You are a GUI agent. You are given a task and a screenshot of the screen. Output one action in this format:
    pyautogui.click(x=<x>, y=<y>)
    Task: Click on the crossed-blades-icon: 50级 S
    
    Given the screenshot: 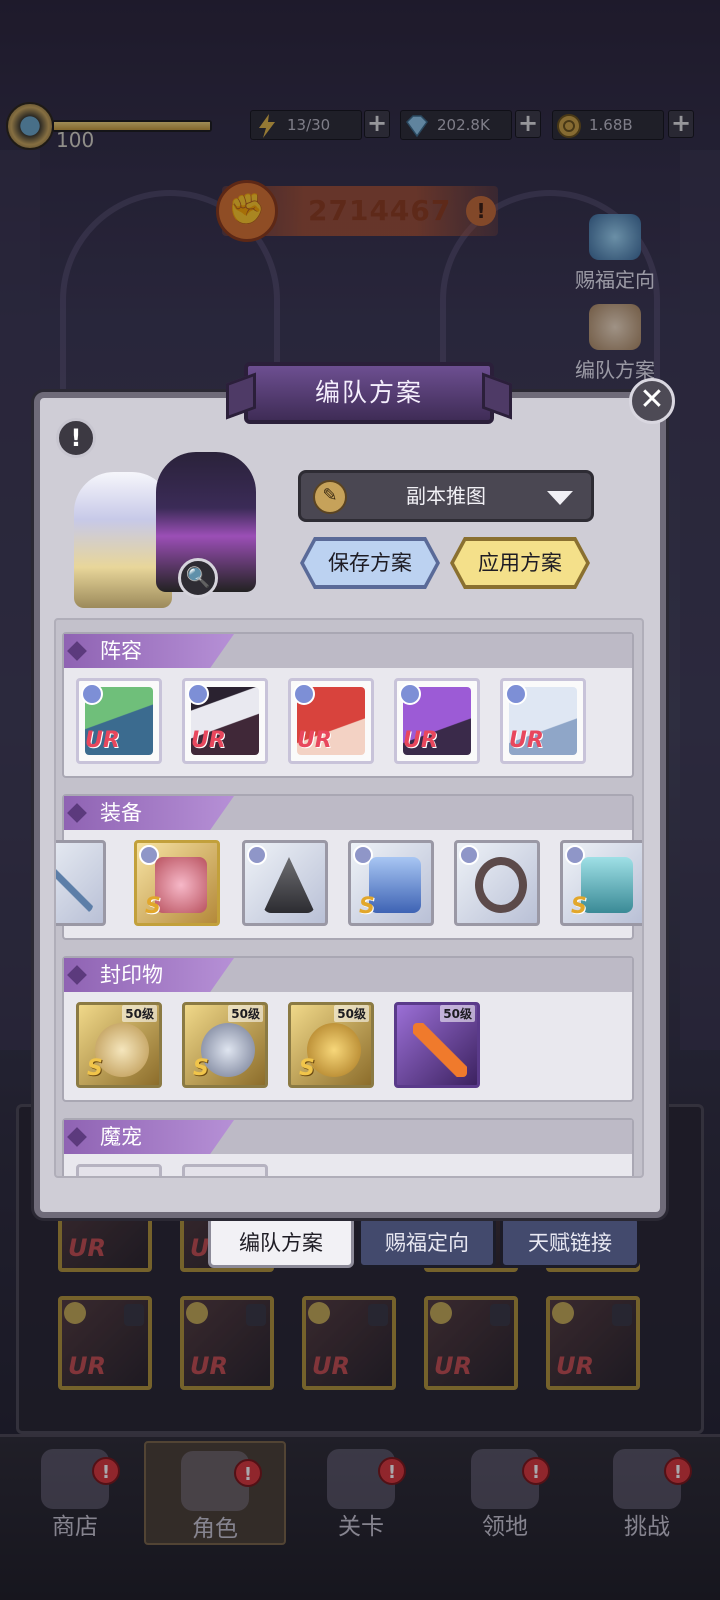 What is the action you would take?
    pyautogui.click(x=225, y=1045)
    